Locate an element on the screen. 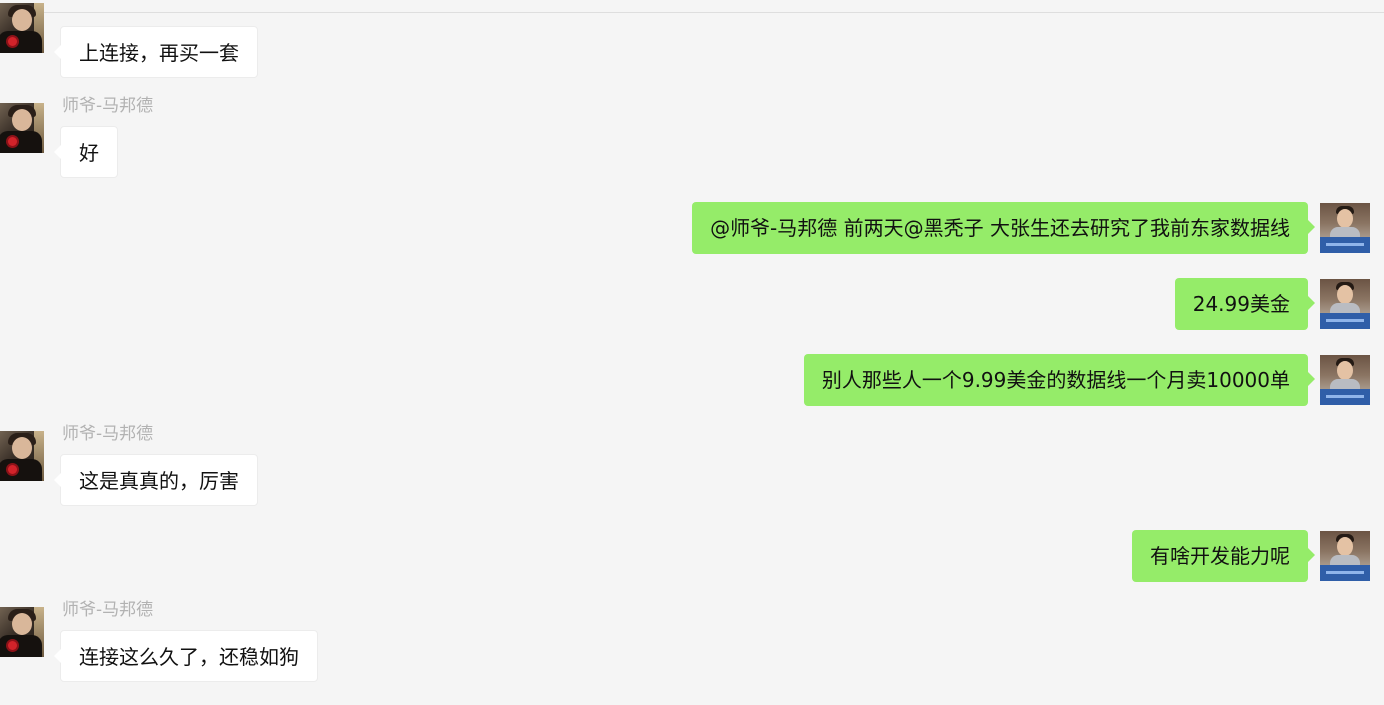  message-bubble: 这是真真的，厉害 is located at coordinates (156, 480).